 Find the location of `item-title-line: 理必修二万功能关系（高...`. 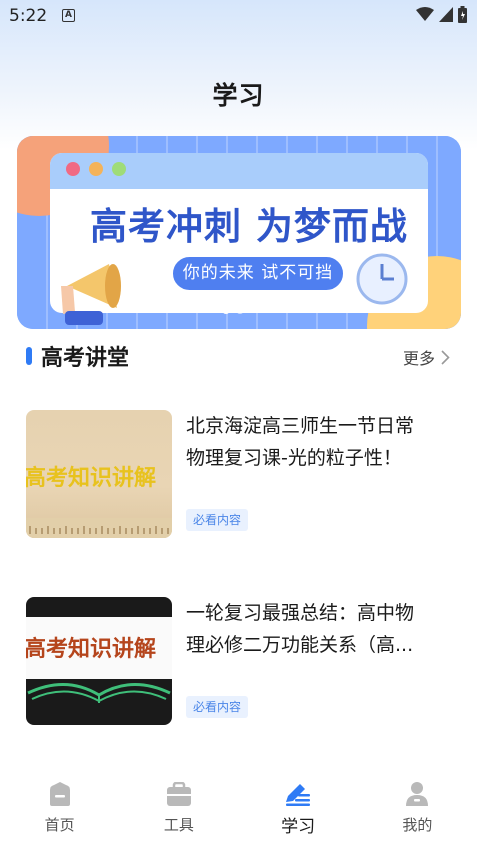

item-title-line: 理必修二万功能关系（高... is located at coordinates (300, 645).